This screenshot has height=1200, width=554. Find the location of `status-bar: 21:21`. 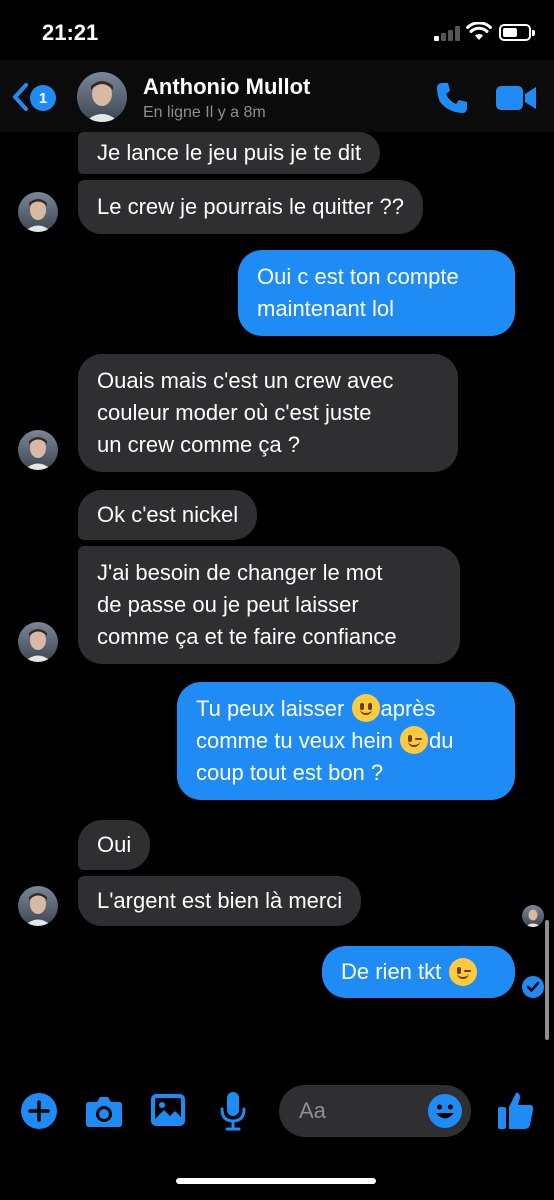

status-bar: 21:21 is located at coordinates (277, 30).